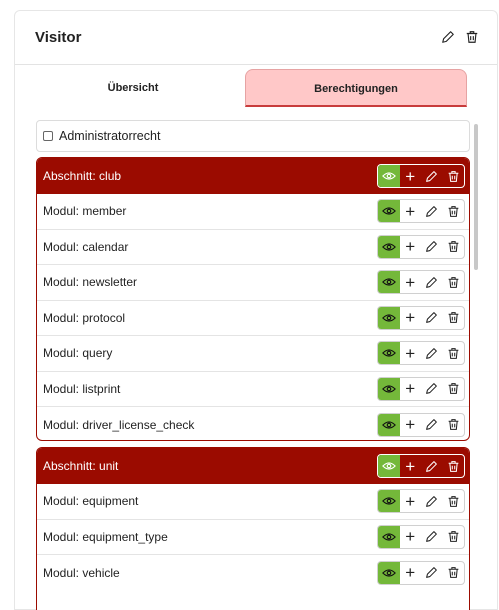  I want to click on section-header: Abschnitt: club +, so click(253, 176).